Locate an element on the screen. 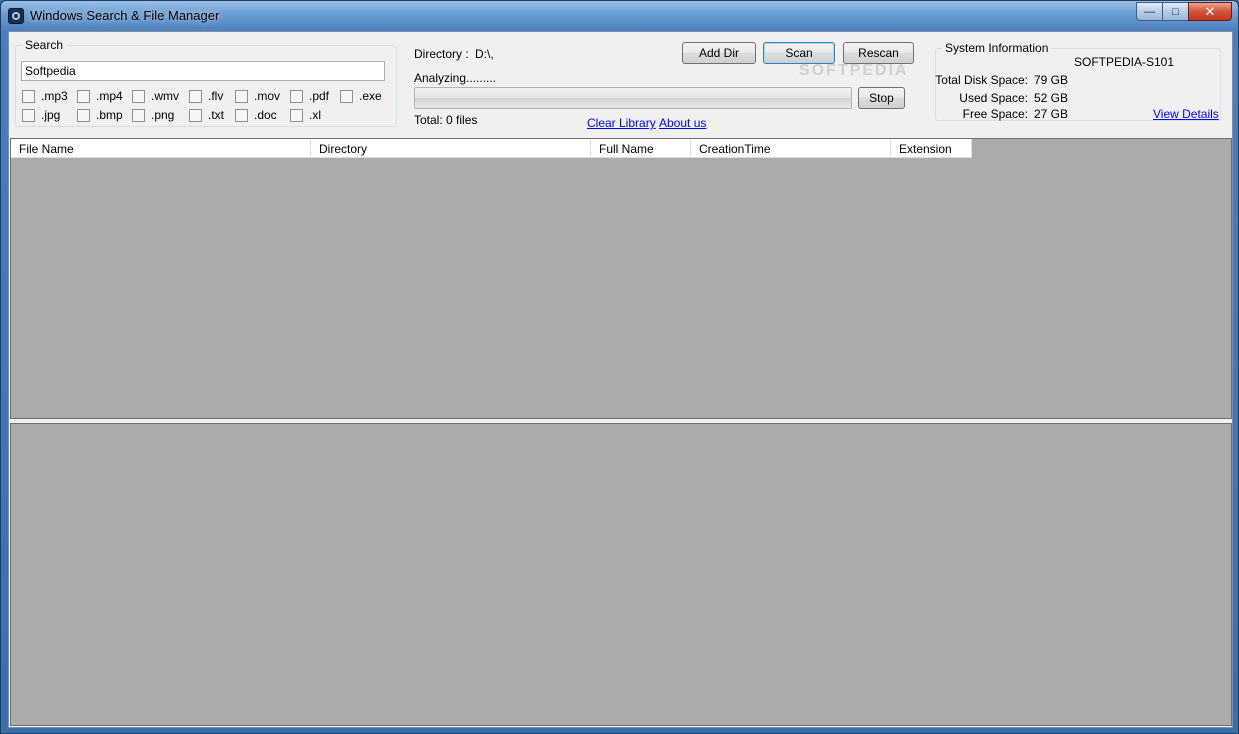 The image size is (1239, 734). used-space-value: 52 GB is located at coordinates (1051, 98).